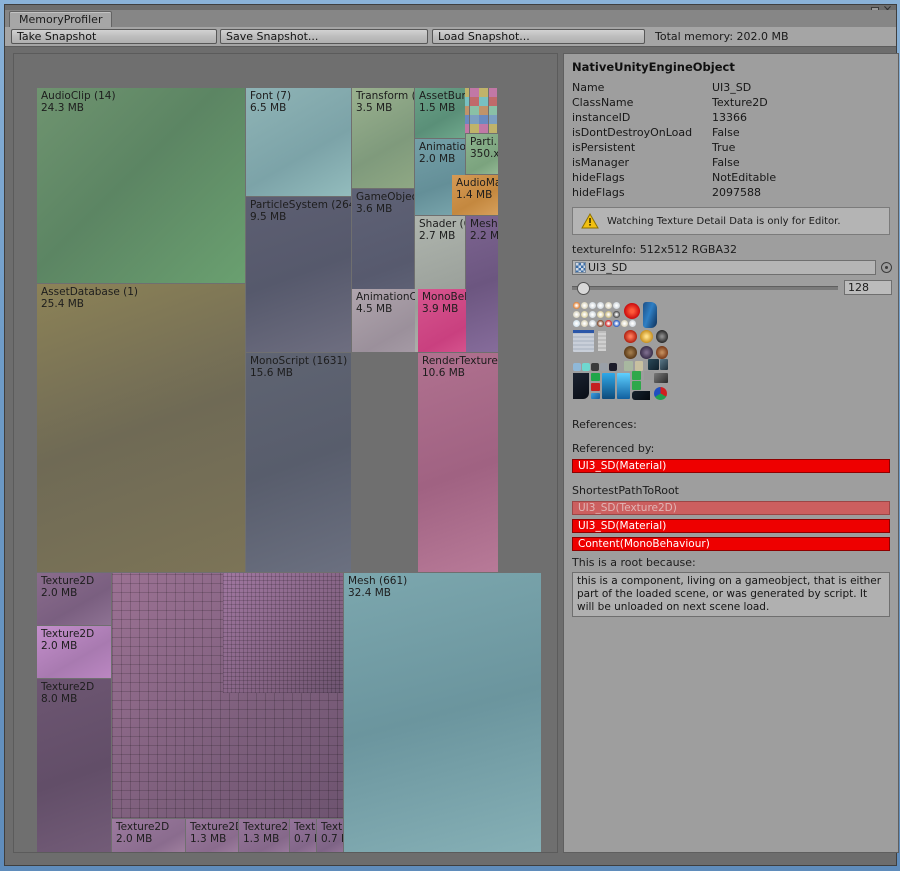  I want to click on treemap-tile-name: AssetDatabase (1), so click(90, 292).